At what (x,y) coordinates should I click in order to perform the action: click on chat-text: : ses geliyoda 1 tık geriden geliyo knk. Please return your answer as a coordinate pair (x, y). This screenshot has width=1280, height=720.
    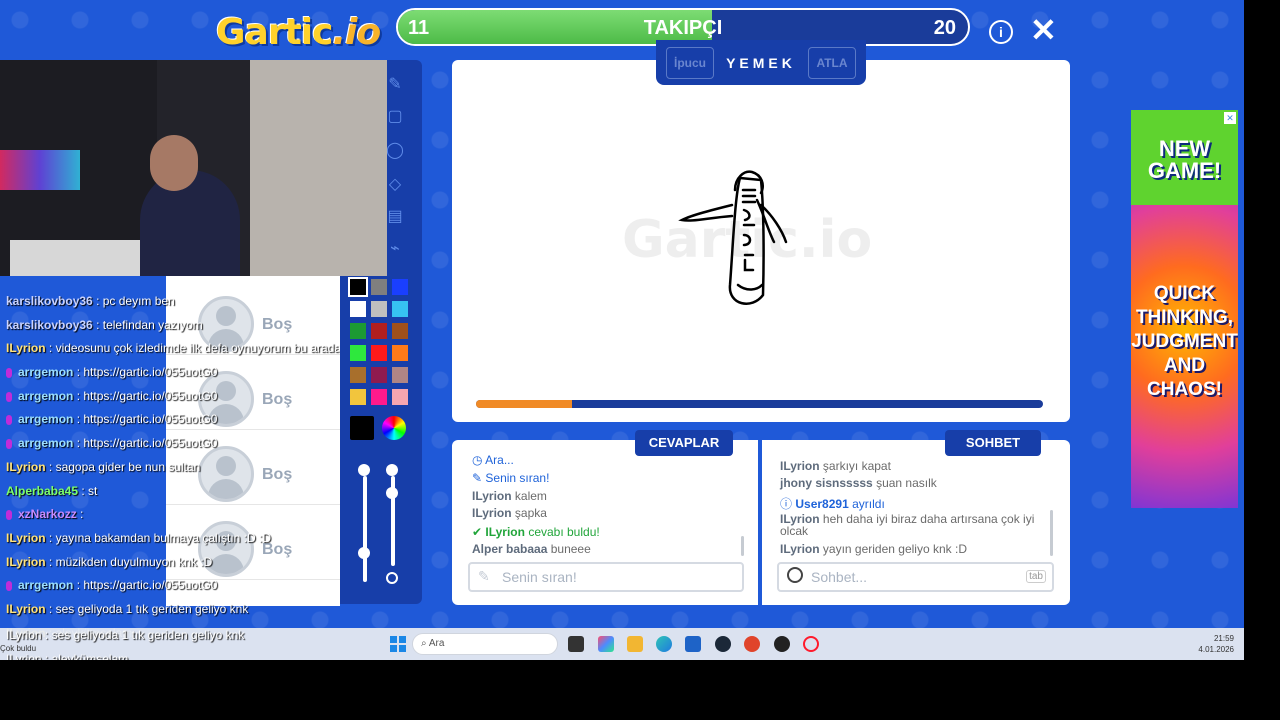
    Looking at the image, I should click on (148, 608).